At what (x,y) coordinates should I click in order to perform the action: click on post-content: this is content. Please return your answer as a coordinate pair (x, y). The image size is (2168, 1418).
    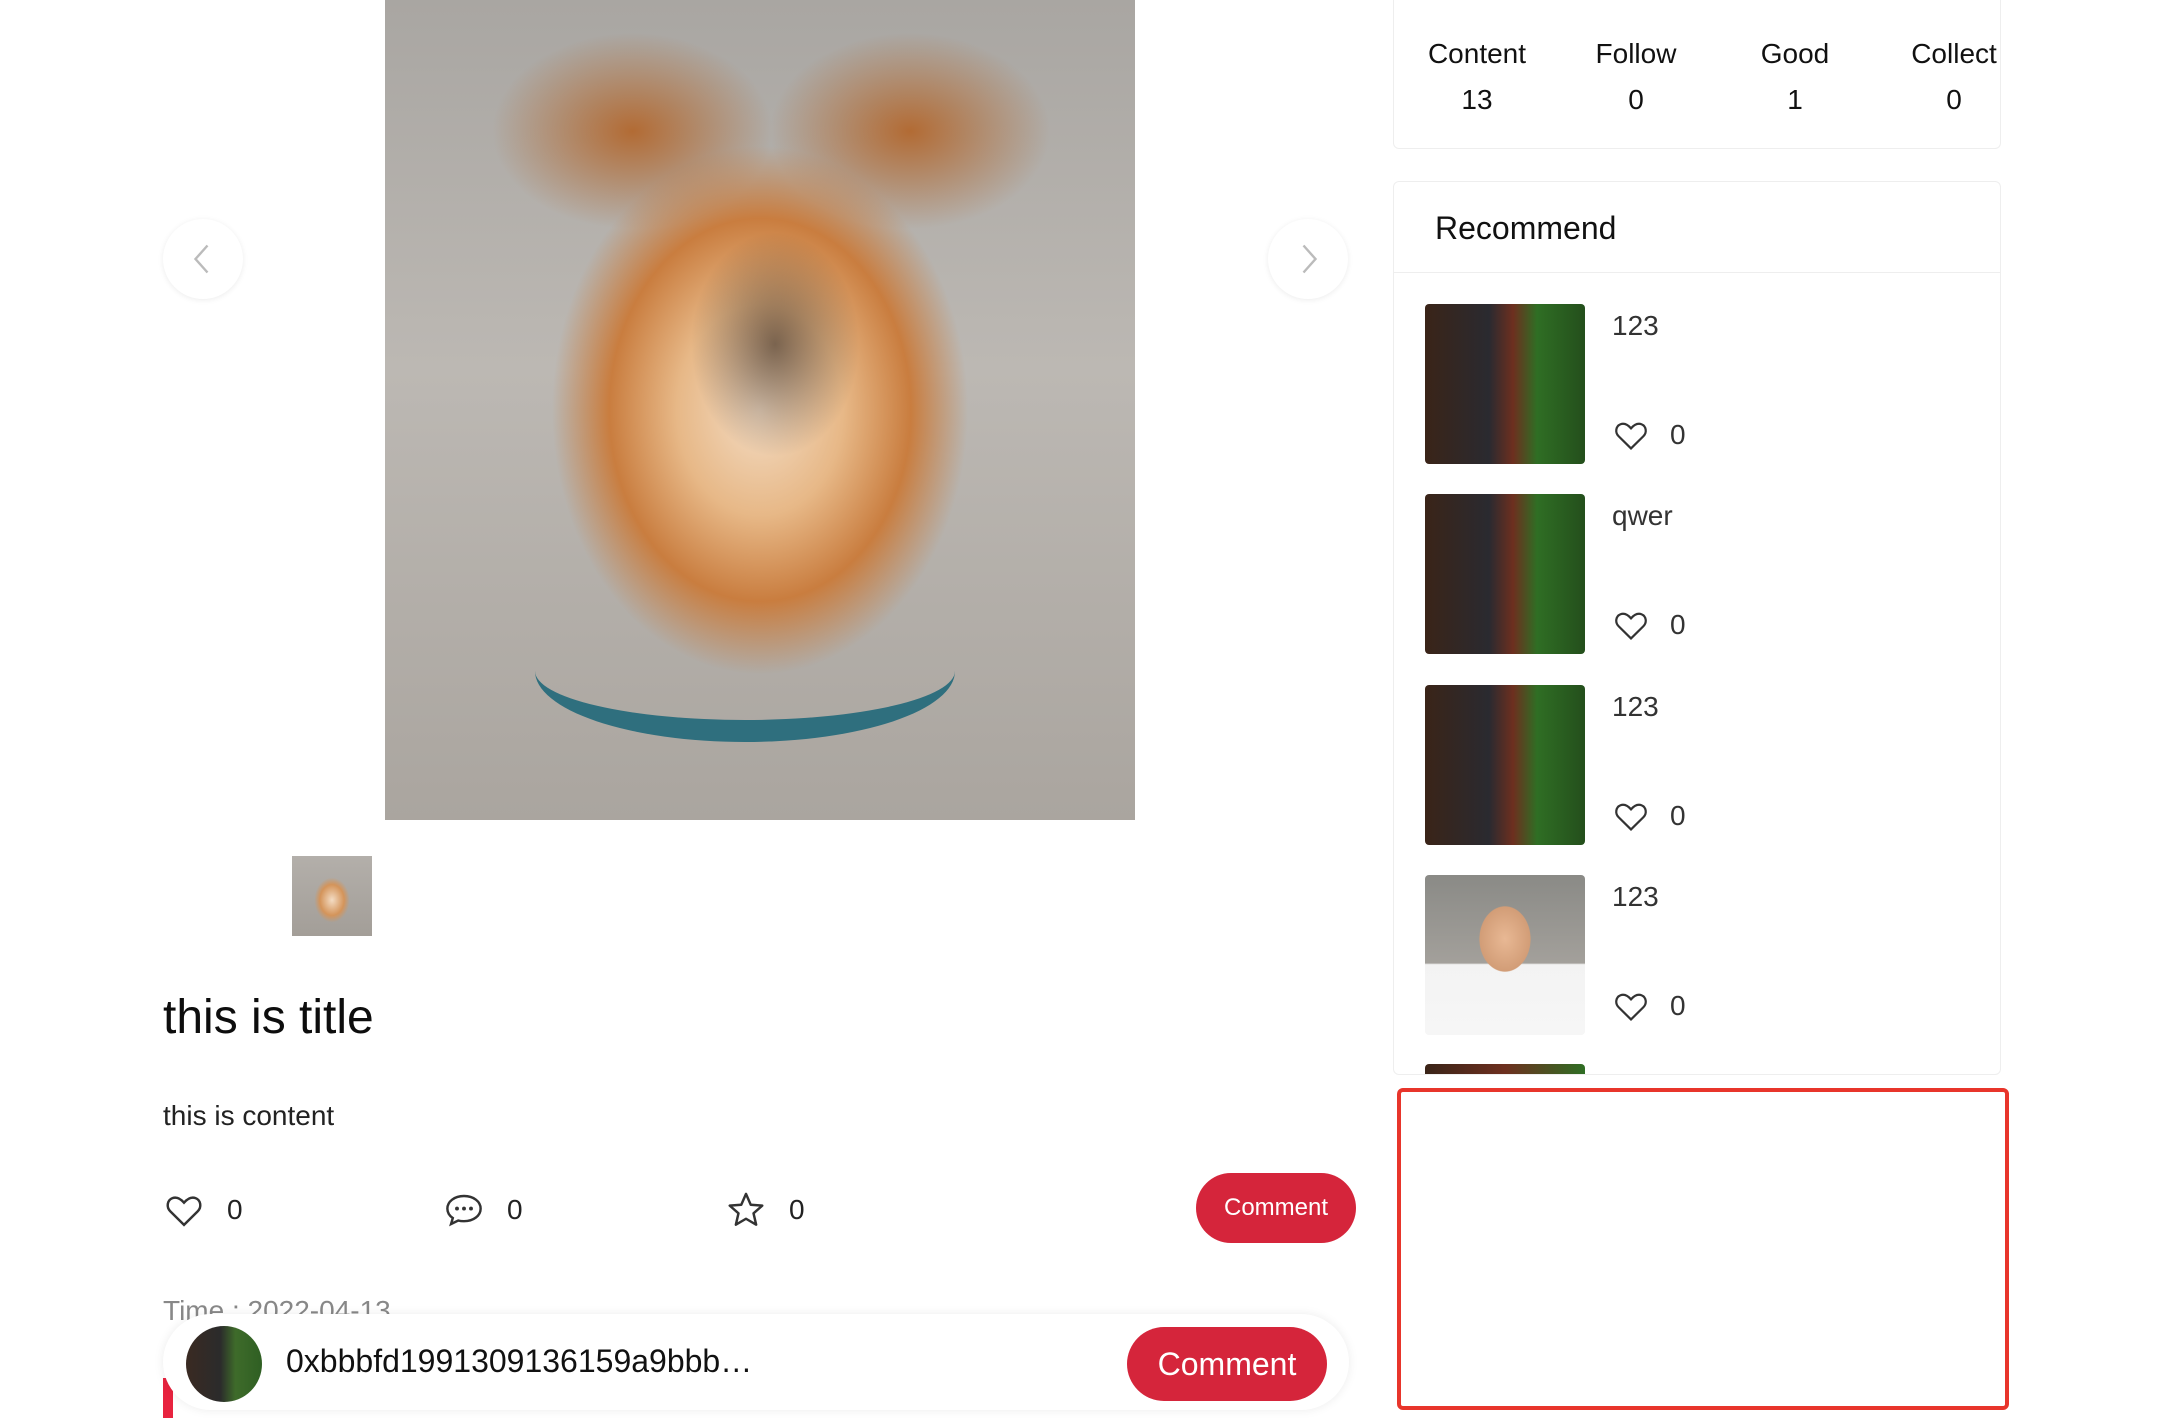
    Looking at the image, I should click on (249, 1115).